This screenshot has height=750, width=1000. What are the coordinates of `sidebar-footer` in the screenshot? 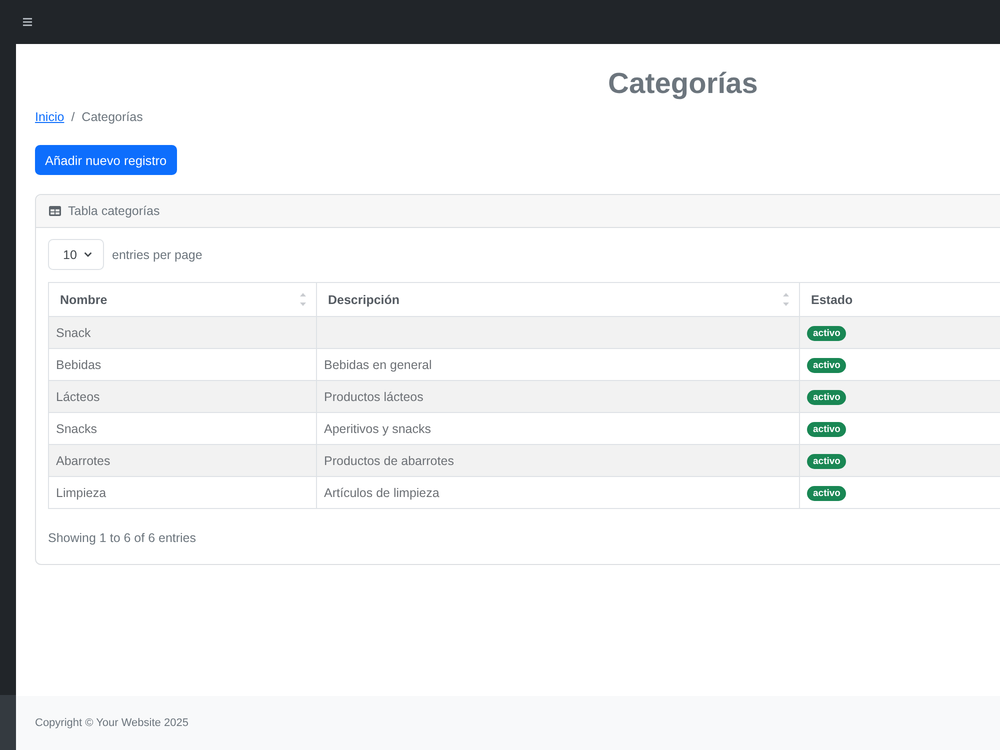 It's located at (8, 722).